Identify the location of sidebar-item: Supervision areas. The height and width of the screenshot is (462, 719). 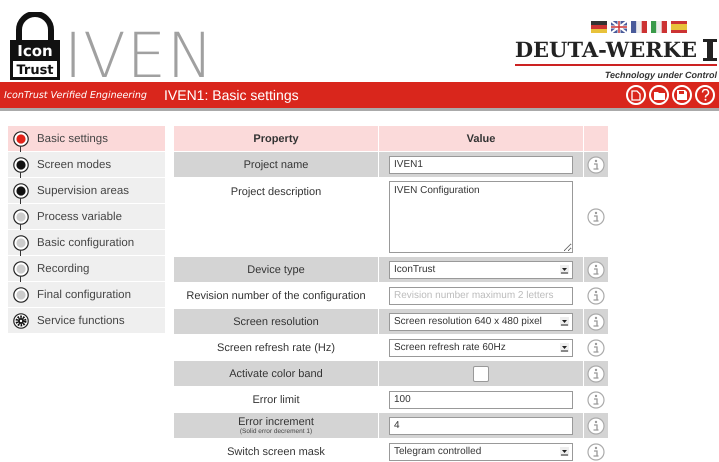
(86, 190).